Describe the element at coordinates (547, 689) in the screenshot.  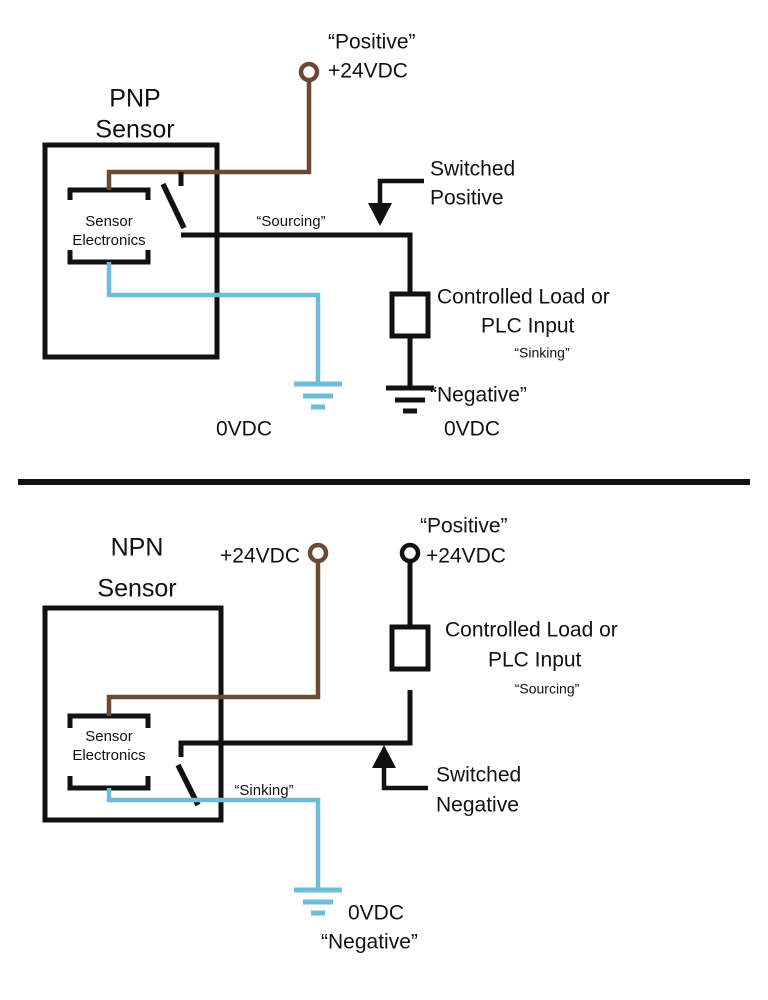
I see `npn-load-mode-label: “Sourcing”` at that location.